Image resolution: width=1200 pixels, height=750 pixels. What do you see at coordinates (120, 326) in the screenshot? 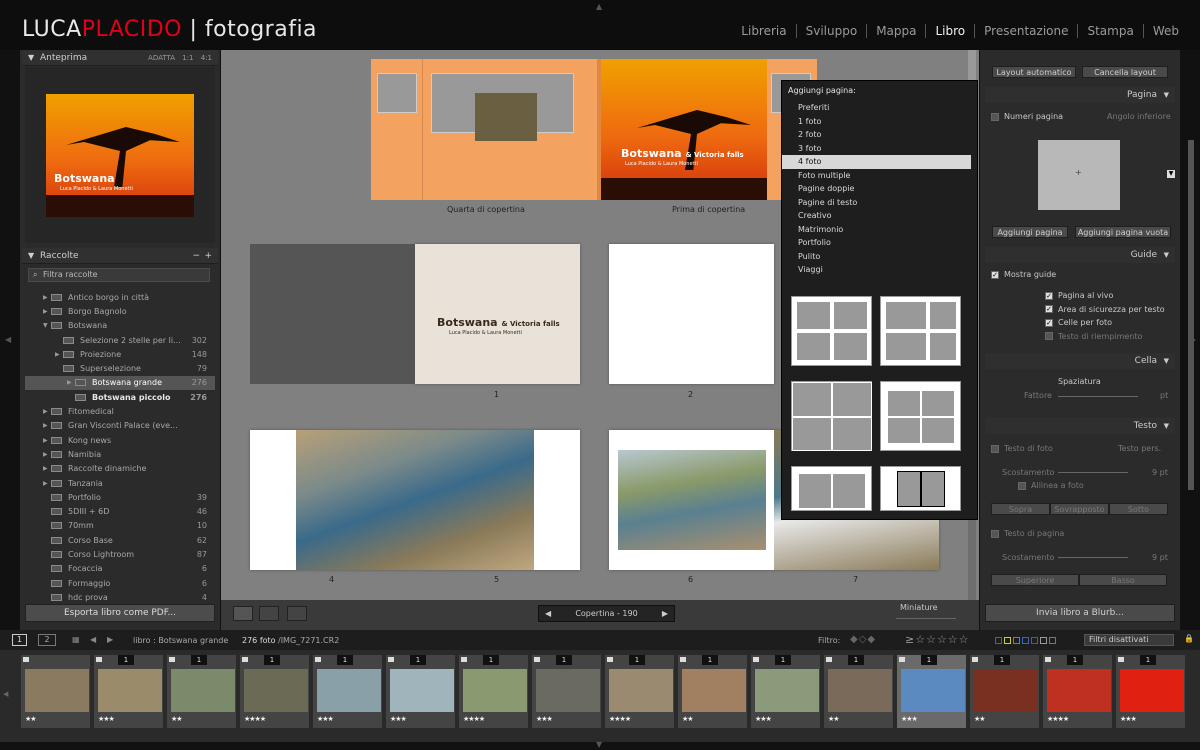
I see `collection-item: ▼ Botswana` at bounding box center [120, 326].